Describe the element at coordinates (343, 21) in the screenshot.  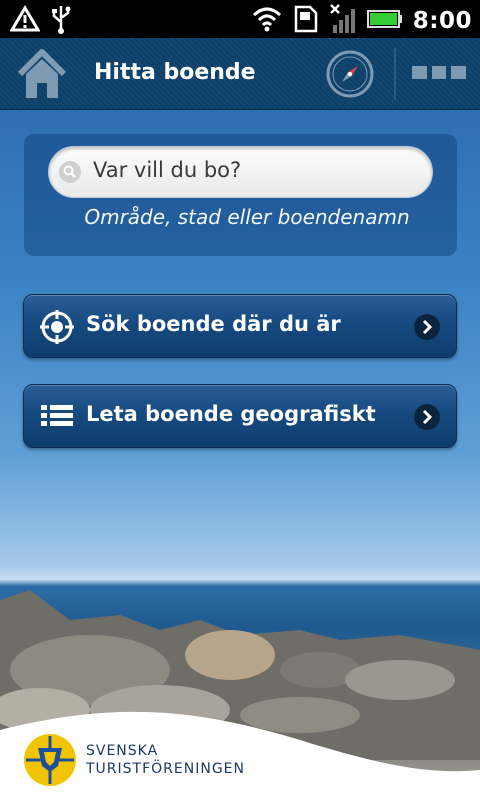
I see `no-signal-icon` at that location.